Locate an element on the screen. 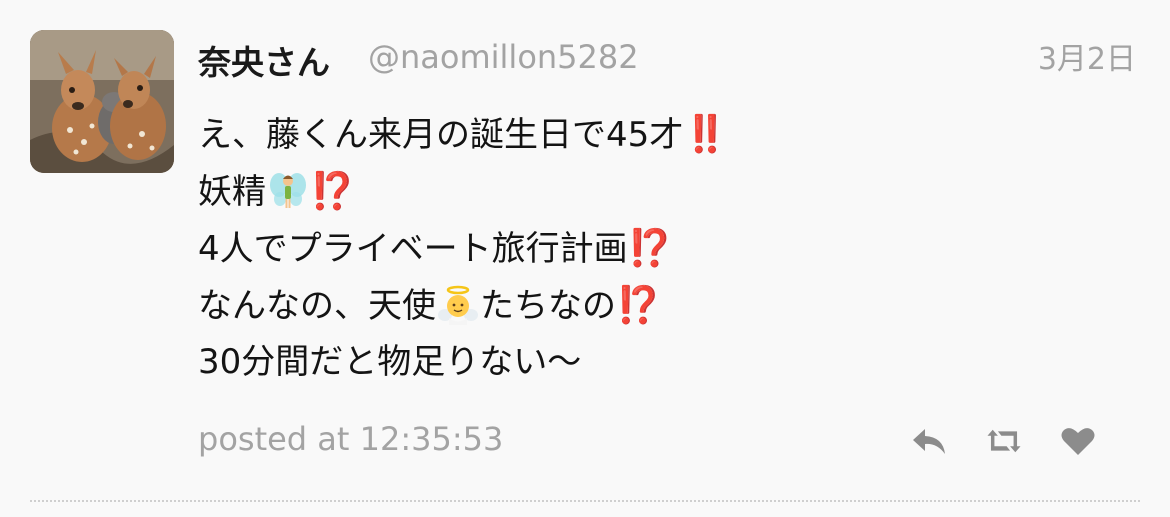 This screenshot has width=1170, height=517. tweet-line-text: え、藤くん来月の誕生日で45才 is located at coordinates (441, 135).